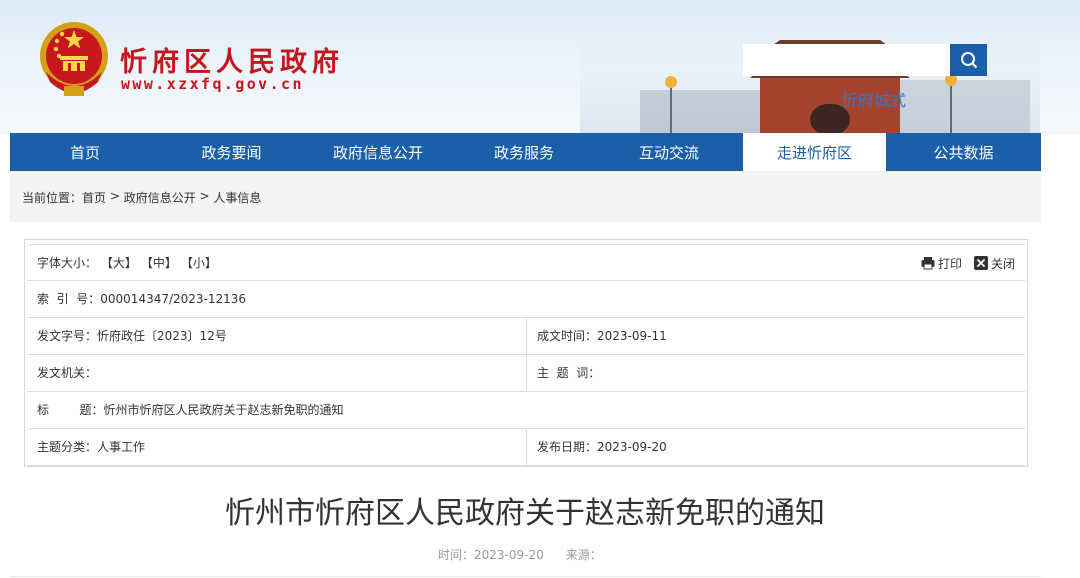  I want to click on article-time: 时间：2023-09-20, so click(491, 554).